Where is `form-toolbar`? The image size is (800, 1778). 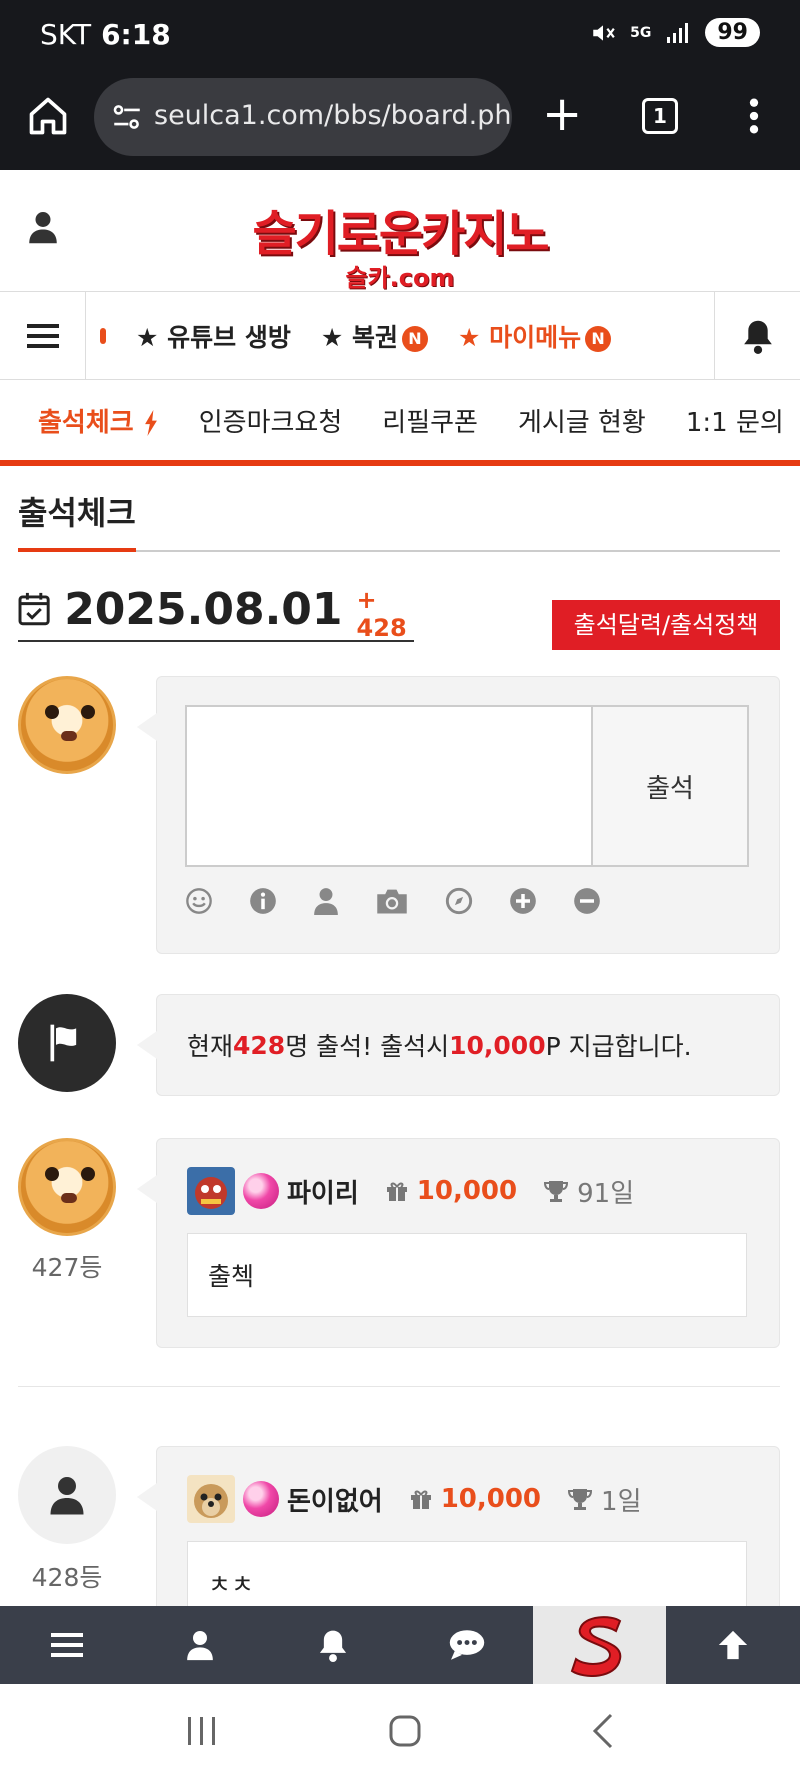 form-toolbar is located at coordinates (393, 901).